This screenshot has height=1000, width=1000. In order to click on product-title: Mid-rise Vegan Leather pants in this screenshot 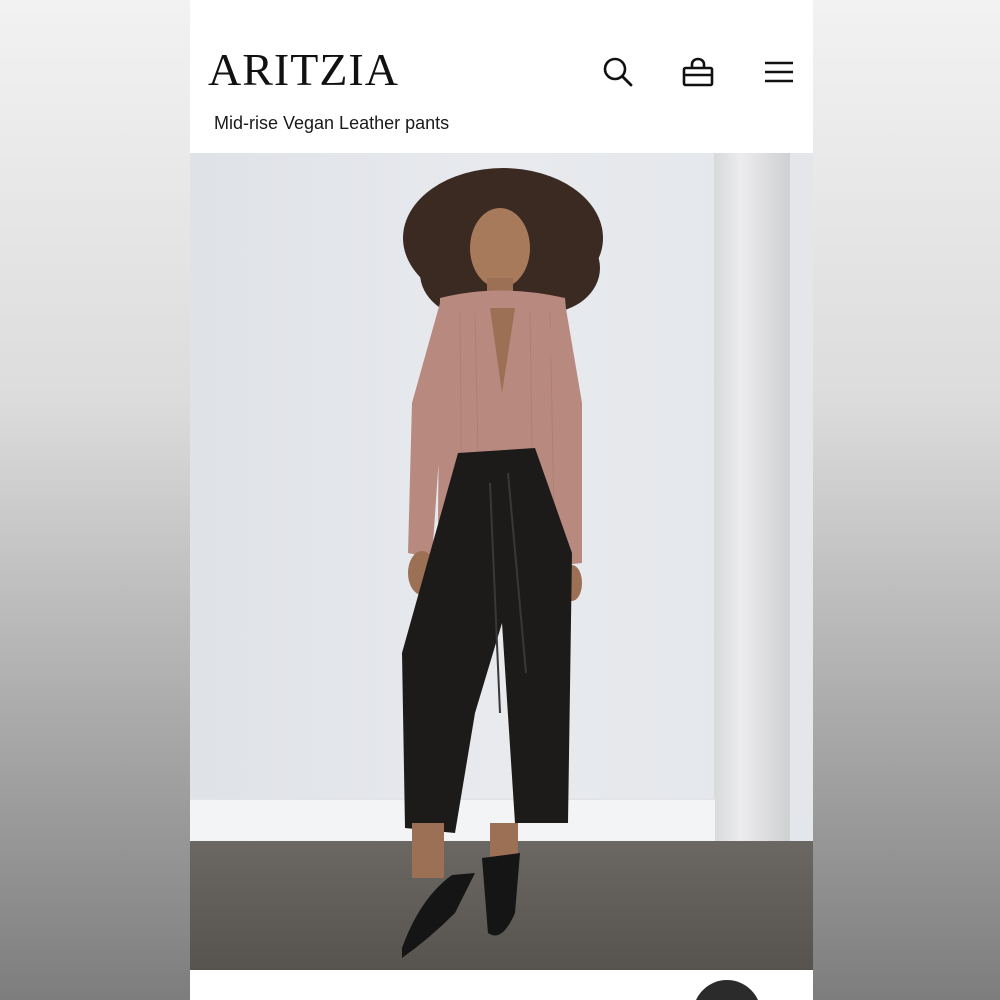, I will do `click(332, 123)`.